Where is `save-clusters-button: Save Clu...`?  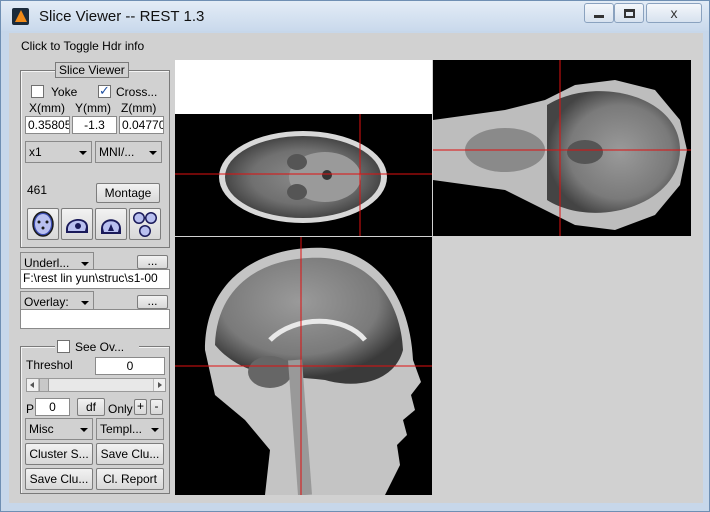
save-clusters-button: Save Clu... is located at coordinates (59, 479).